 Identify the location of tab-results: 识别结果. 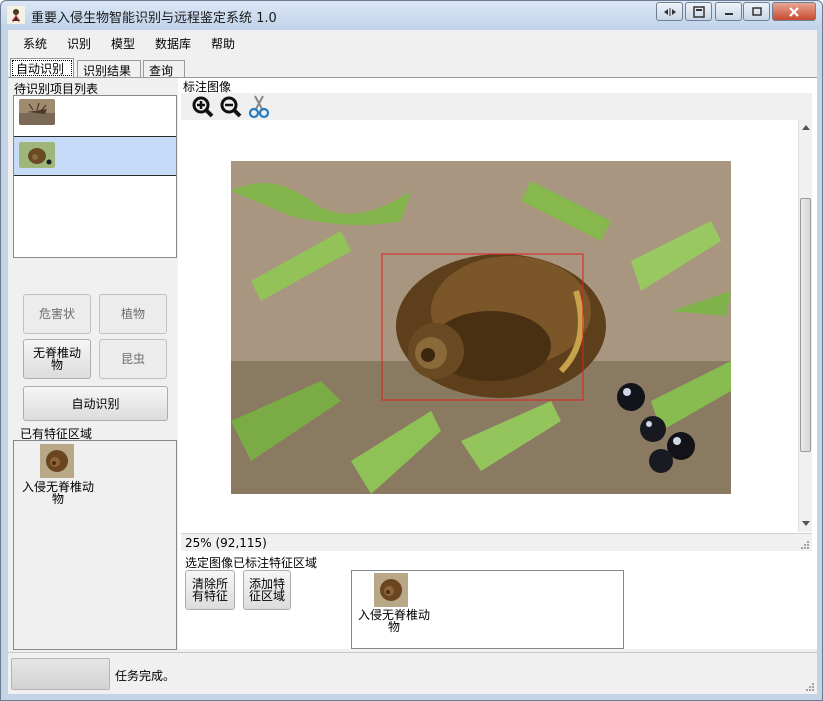
(109, 69).